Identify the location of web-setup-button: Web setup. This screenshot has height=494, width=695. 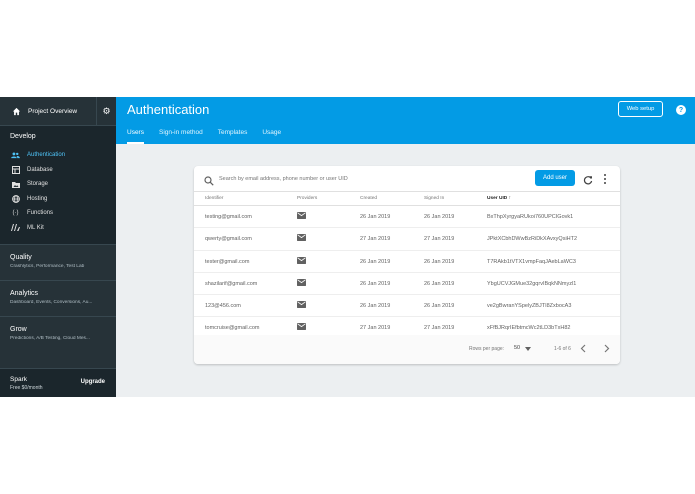
(640, 109).